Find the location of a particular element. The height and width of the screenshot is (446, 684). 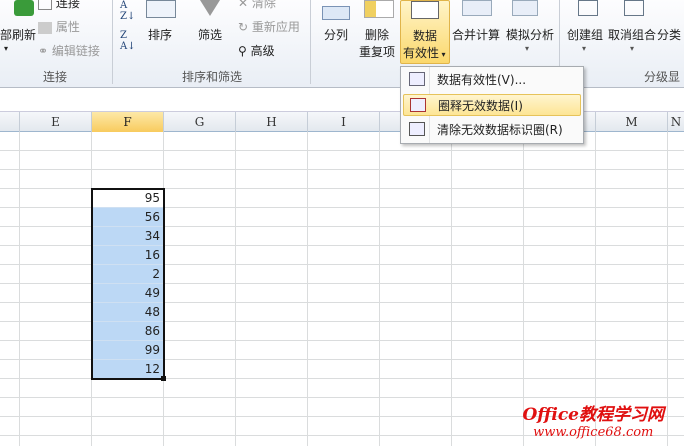

clear-circles-icon is located at coordinates (417, 129).